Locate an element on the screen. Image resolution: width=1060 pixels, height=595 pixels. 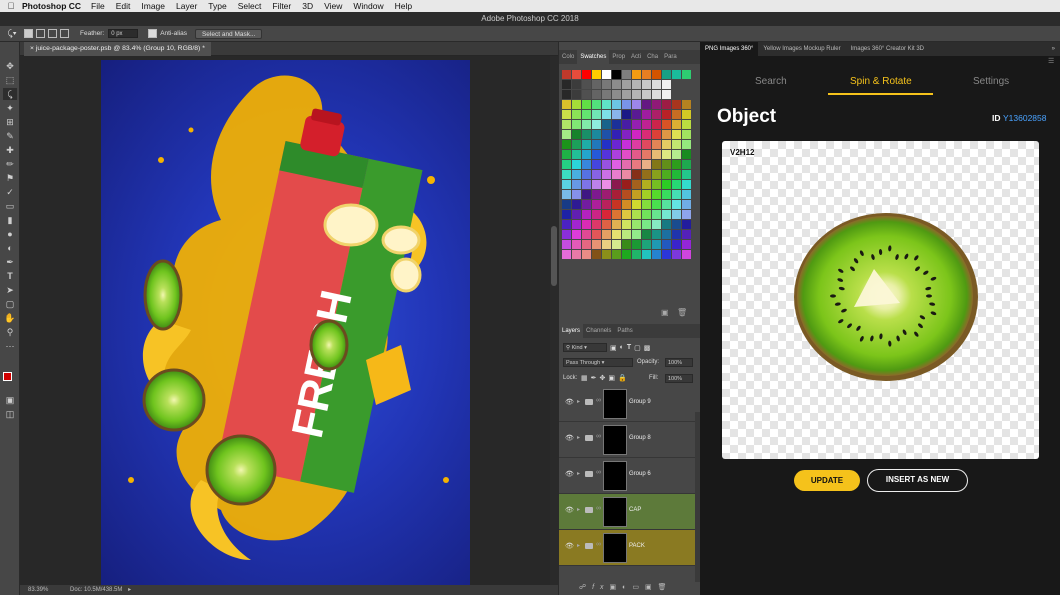
crop-tool-icon: ⊞ is located at coordinates (10, 122).